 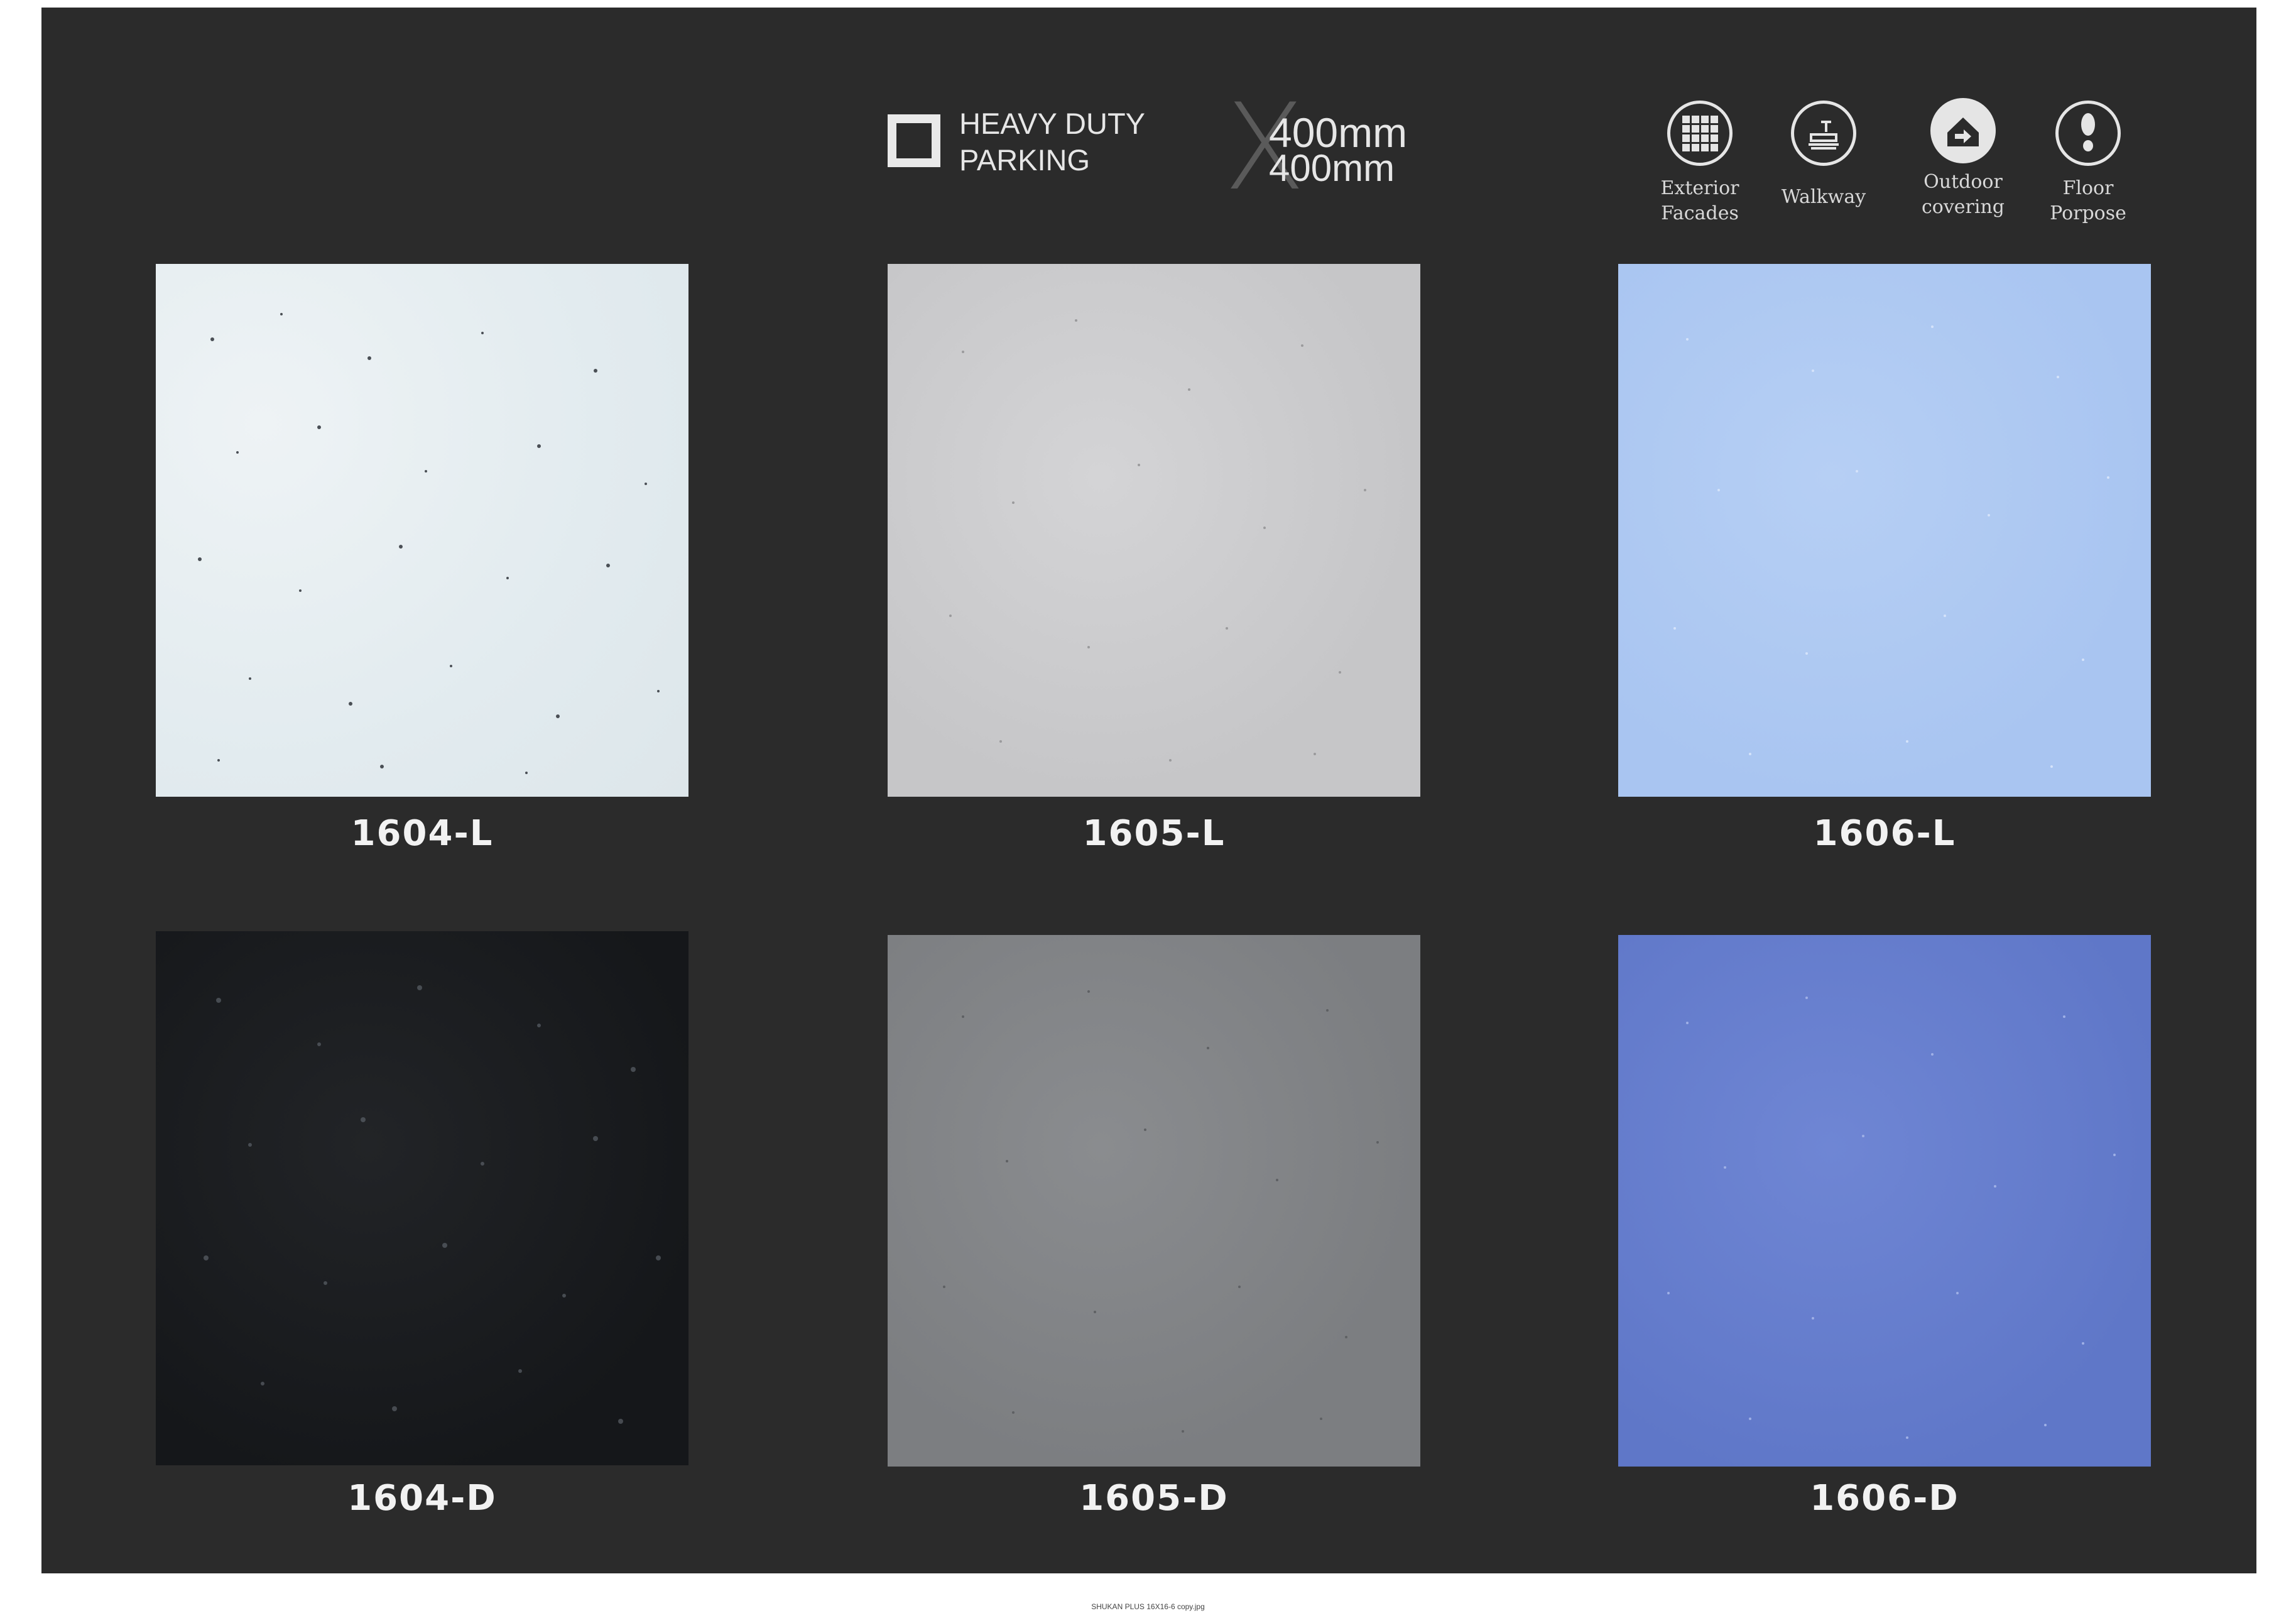 I want to click on file-caption: SHUKAN PLUS 16X16-6 copy.jpg, so click(x=1148, y=1606).